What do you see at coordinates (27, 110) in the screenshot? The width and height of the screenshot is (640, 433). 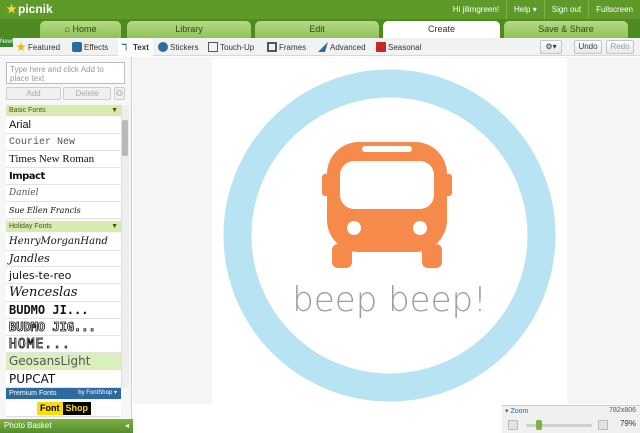 I see `basic-fonts-label: Basic Fonts` at bounding box center [27, 110].